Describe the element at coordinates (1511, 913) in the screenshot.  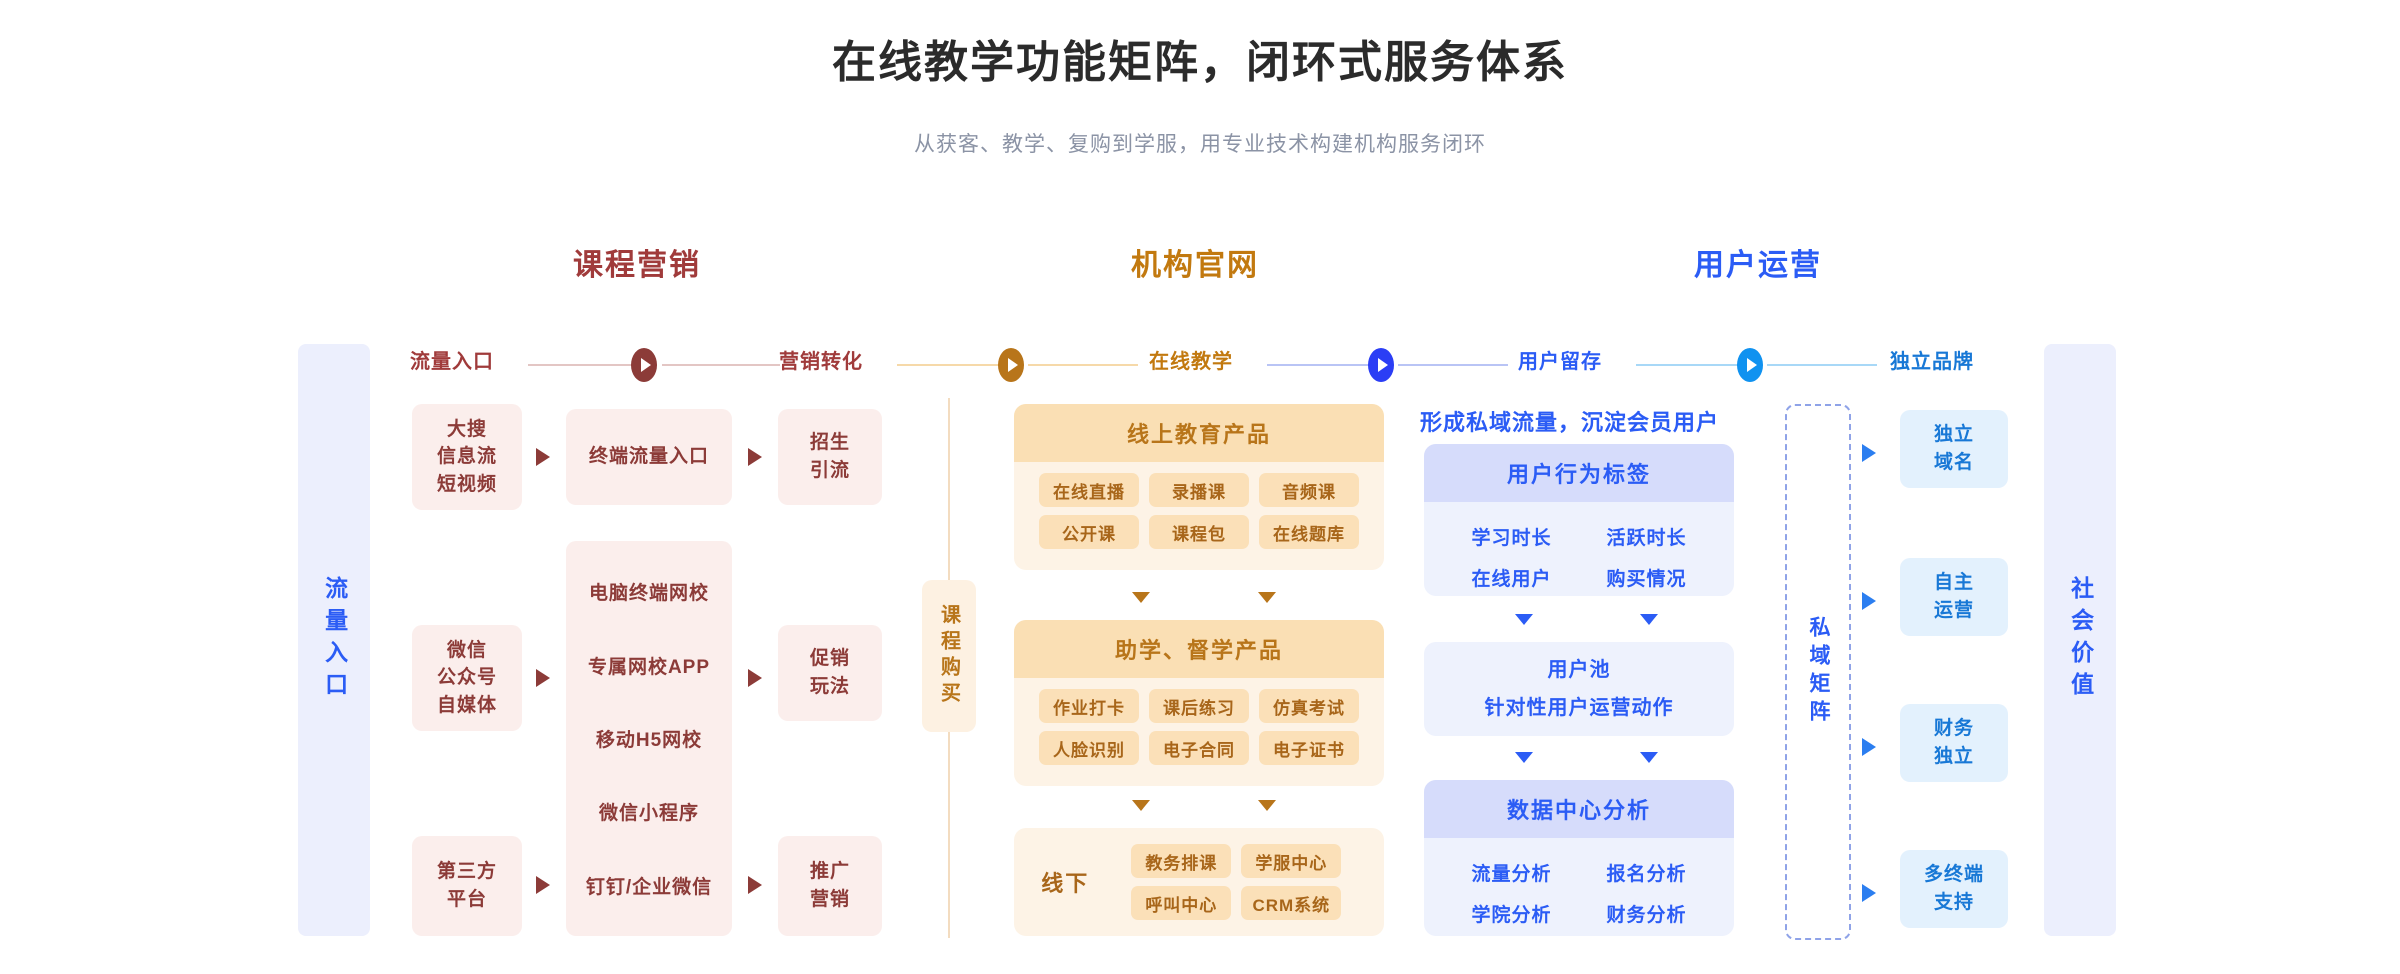
I see `item: 学院分析` at that location.